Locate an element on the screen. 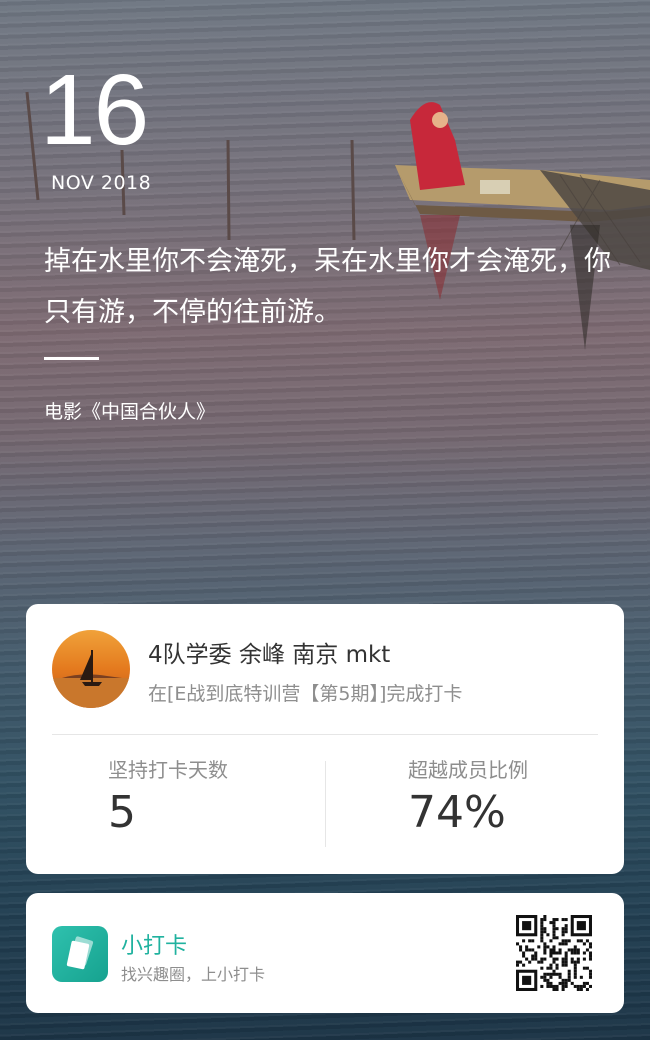 This screenshot has height=1040, width=650. app-logo is located at coordinates (80, 954).